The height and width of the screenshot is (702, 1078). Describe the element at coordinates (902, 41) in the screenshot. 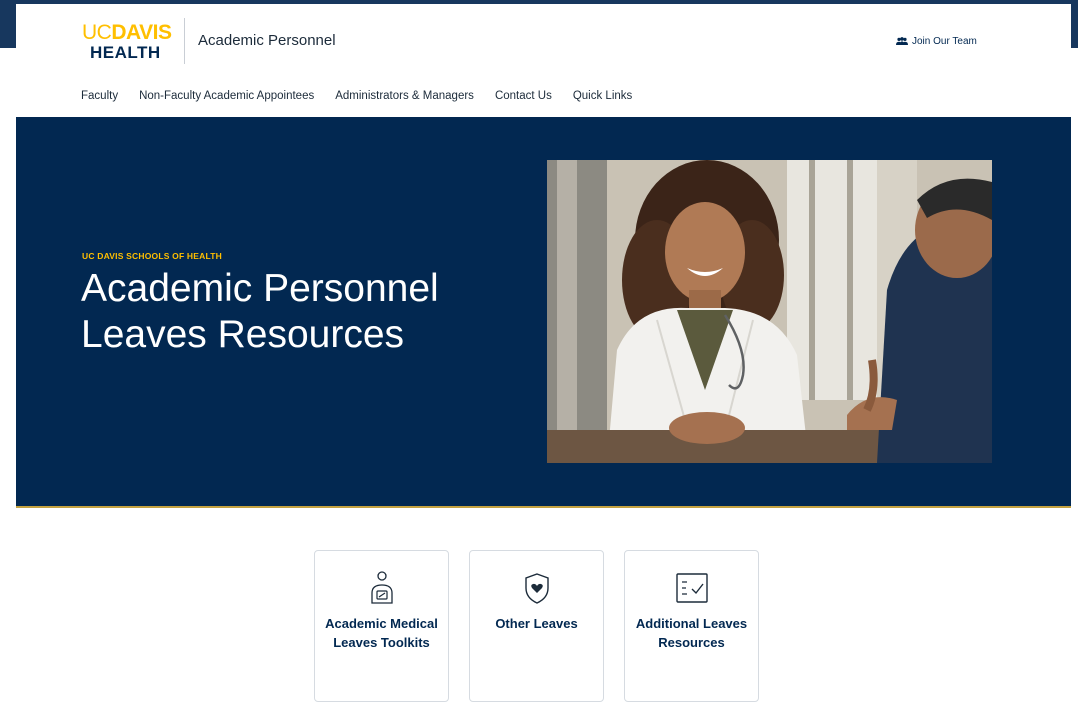

I see `people-icon` at that location.